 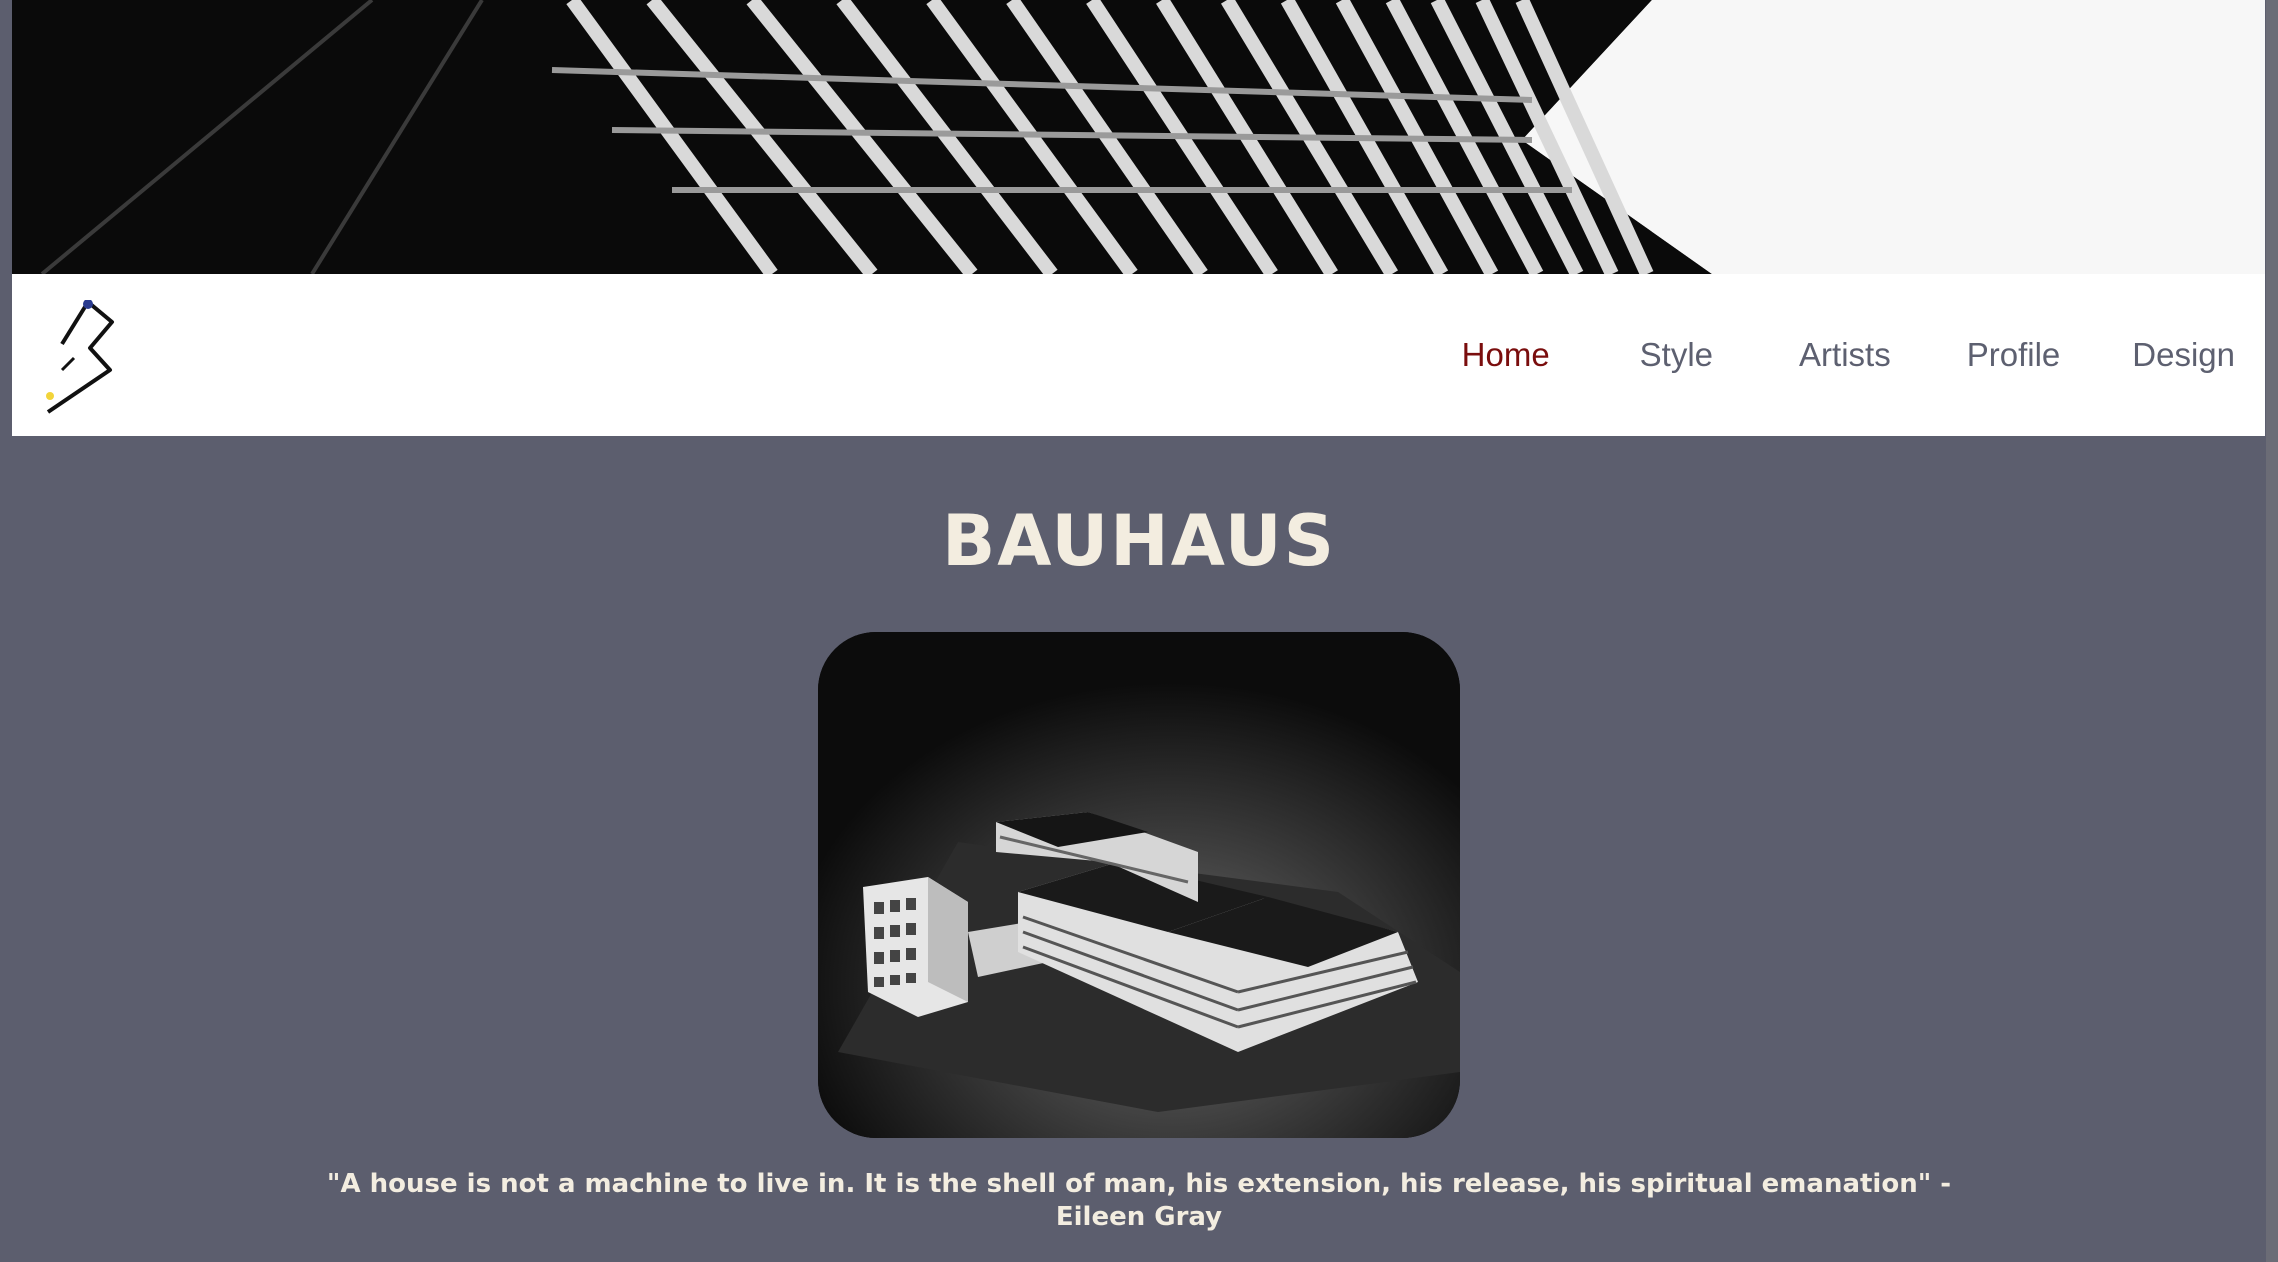 What do you see at coordinates (1506, 355) in the screenshot?
I see `nav-item-home: Home` at bounding box center [1506, 355].